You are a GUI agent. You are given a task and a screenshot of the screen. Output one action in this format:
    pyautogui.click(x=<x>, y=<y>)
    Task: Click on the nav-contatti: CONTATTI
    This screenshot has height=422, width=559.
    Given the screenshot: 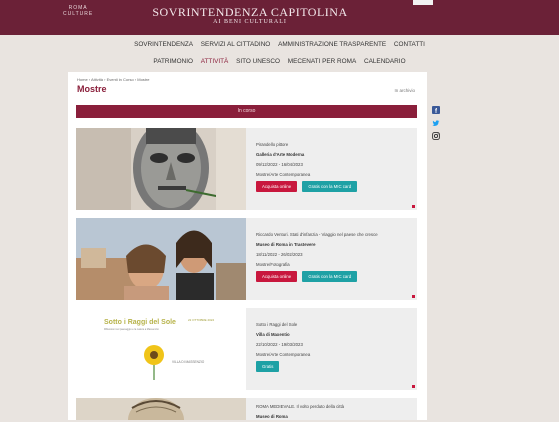 What is the action you would take?
    pyautogui.click(x=409, y=44)
    